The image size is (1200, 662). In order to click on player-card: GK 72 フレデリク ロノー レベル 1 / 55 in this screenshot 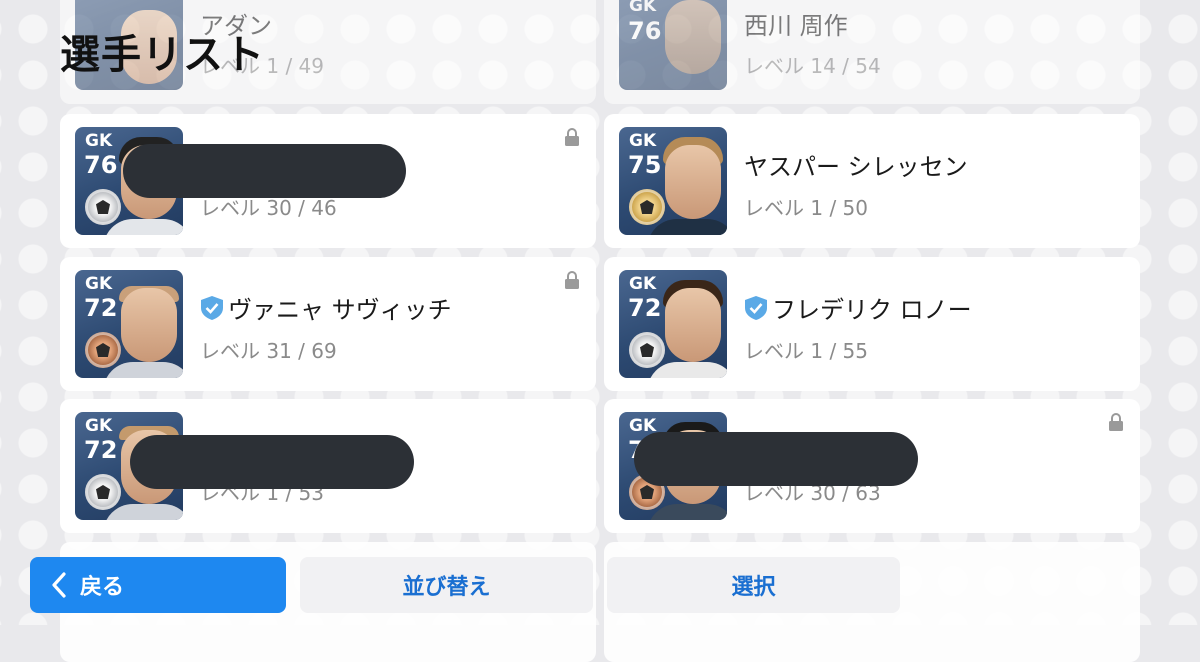, I will do `click(872, 324)`.